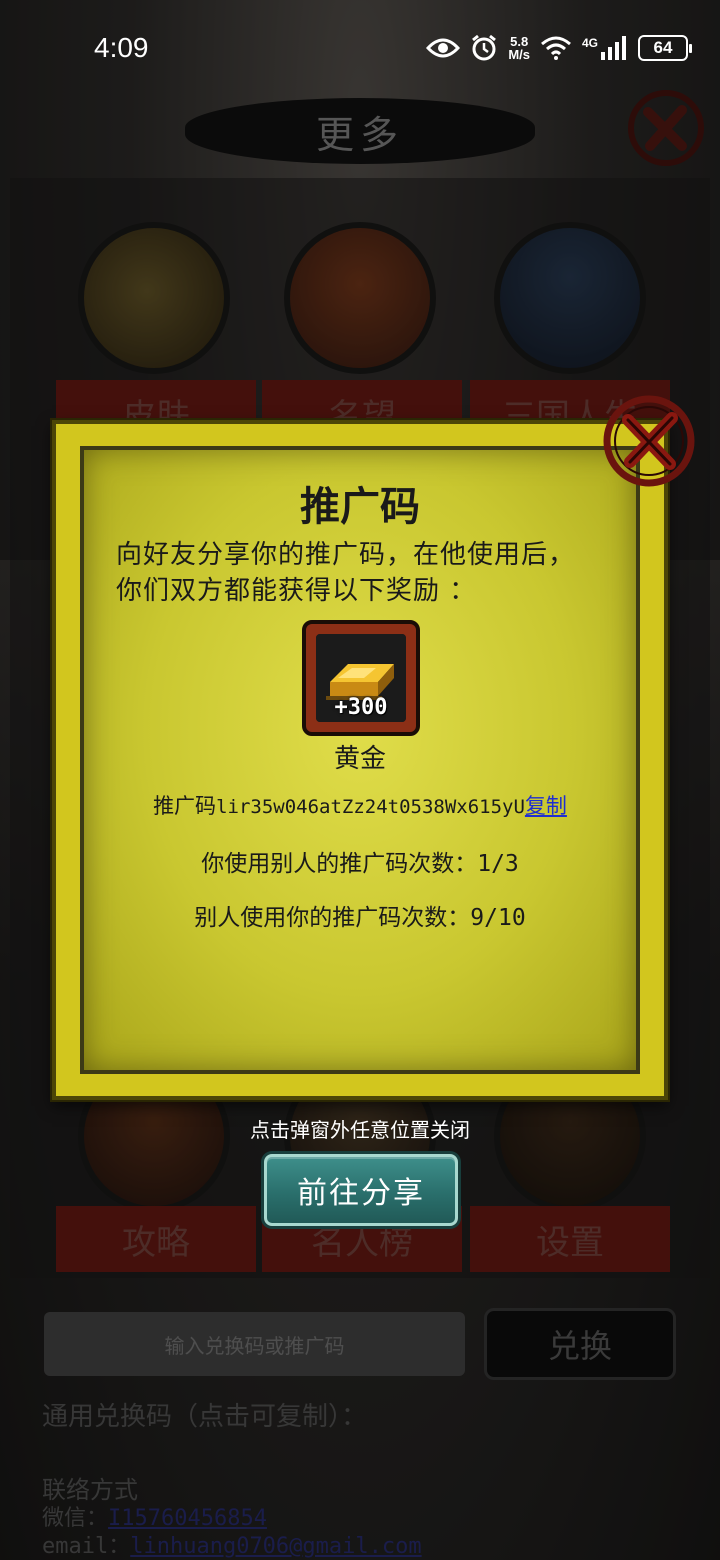  What do you see at coordinates (519, 54) in the screenshot?
I see `net-speed-unit: M/s` at bounding box center [519, 54].